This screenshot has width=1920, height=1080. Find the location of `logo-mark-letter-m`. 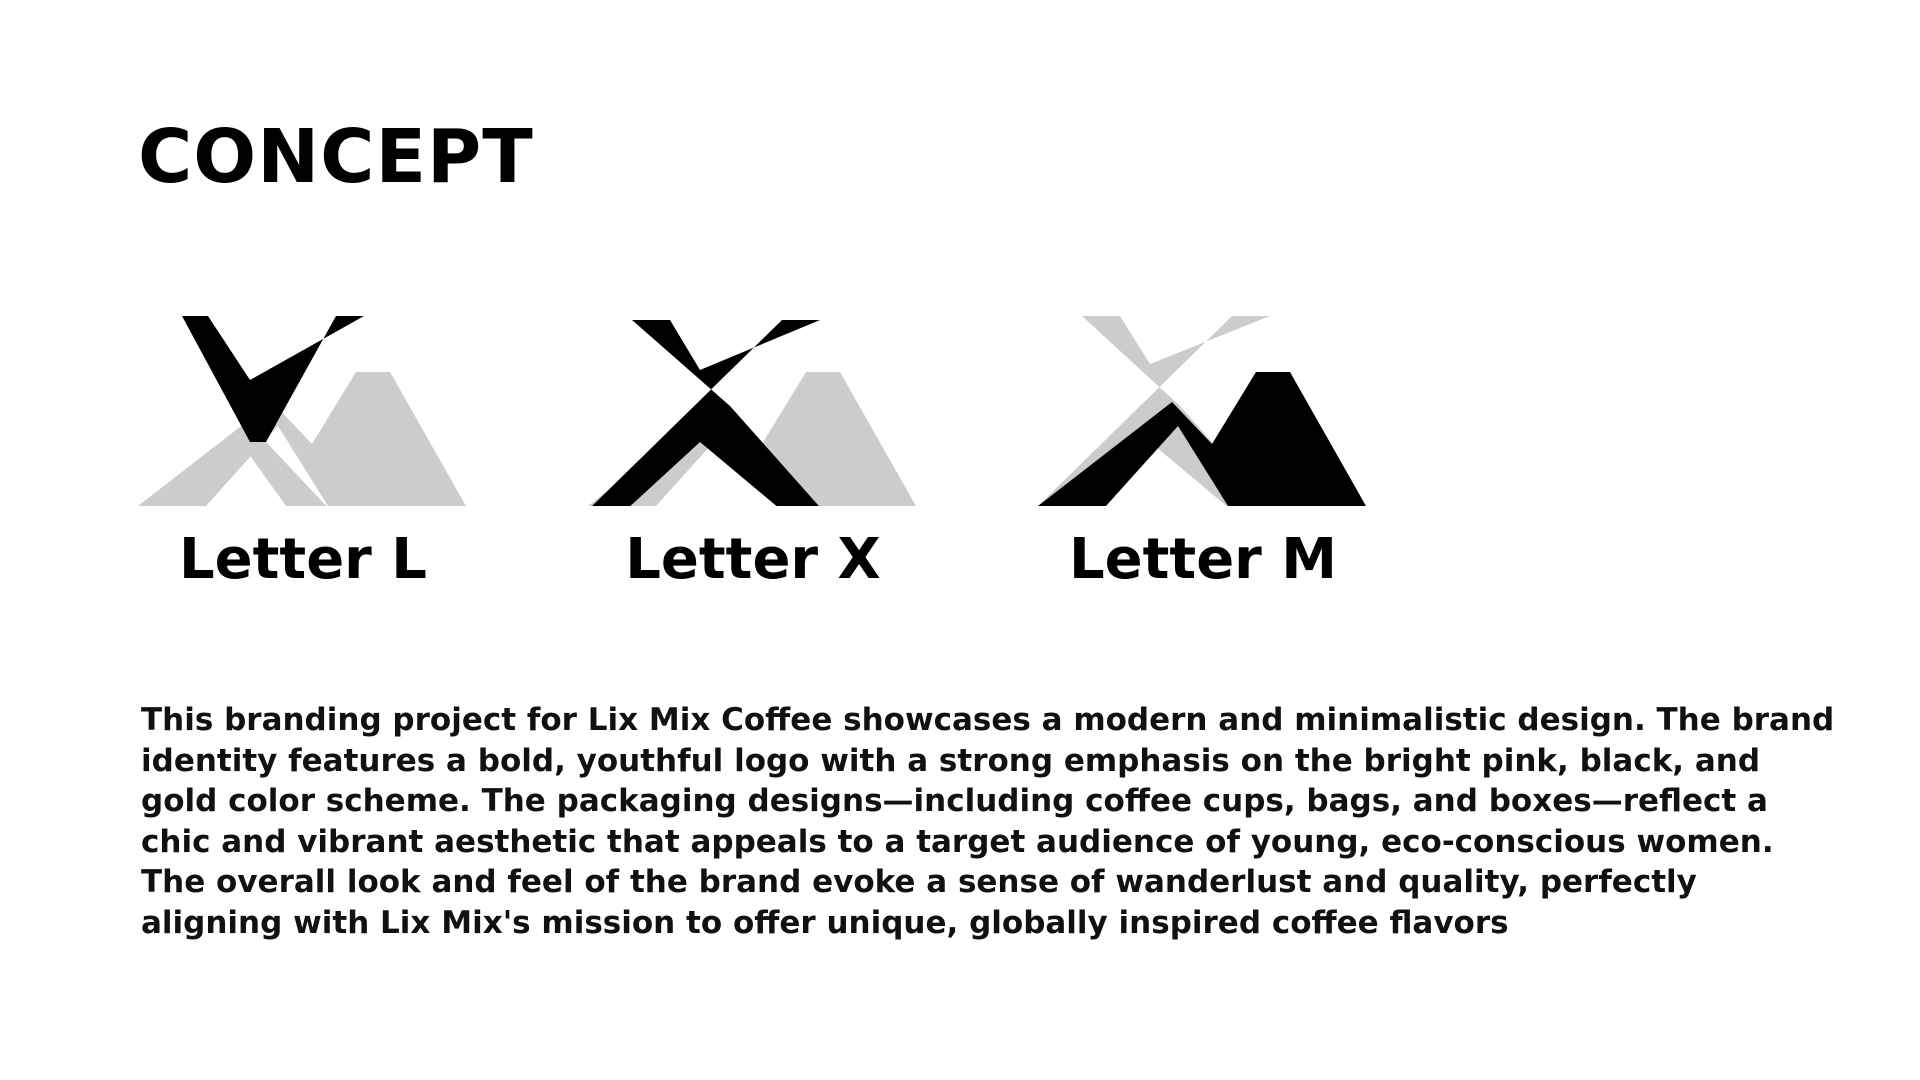

logo-mark-letter-m is located at coordinates (1202, 411).